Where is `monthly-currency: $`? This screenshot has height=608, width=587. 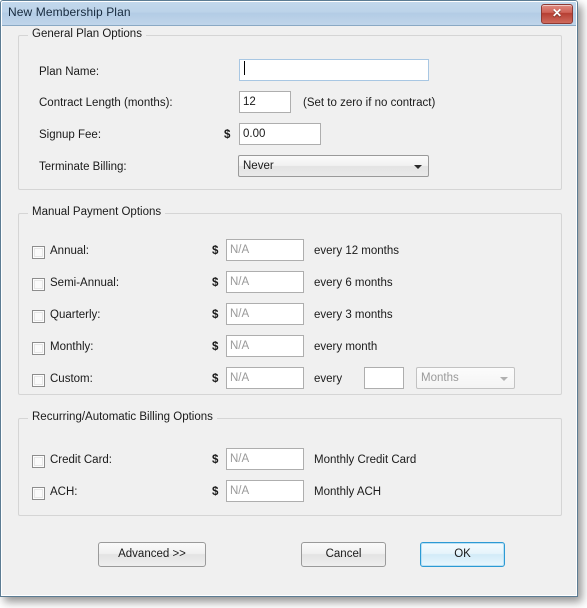
monthly-currency: $ is located at coordinates (215, 347).